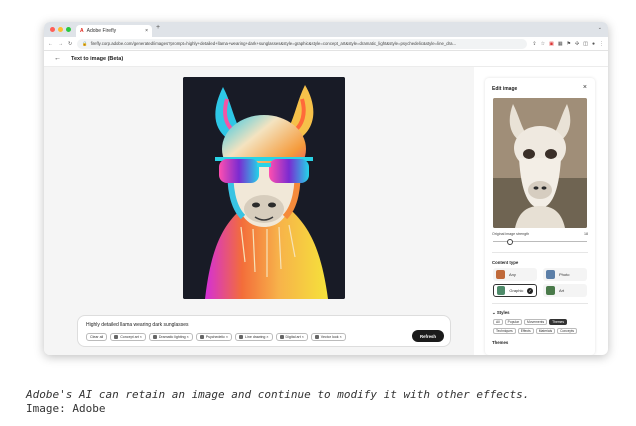 The width and height of the screenshot is (636, 426). I want to click on tab-bar: A Adobe Firefly × + ⌄, so click(326, 29).